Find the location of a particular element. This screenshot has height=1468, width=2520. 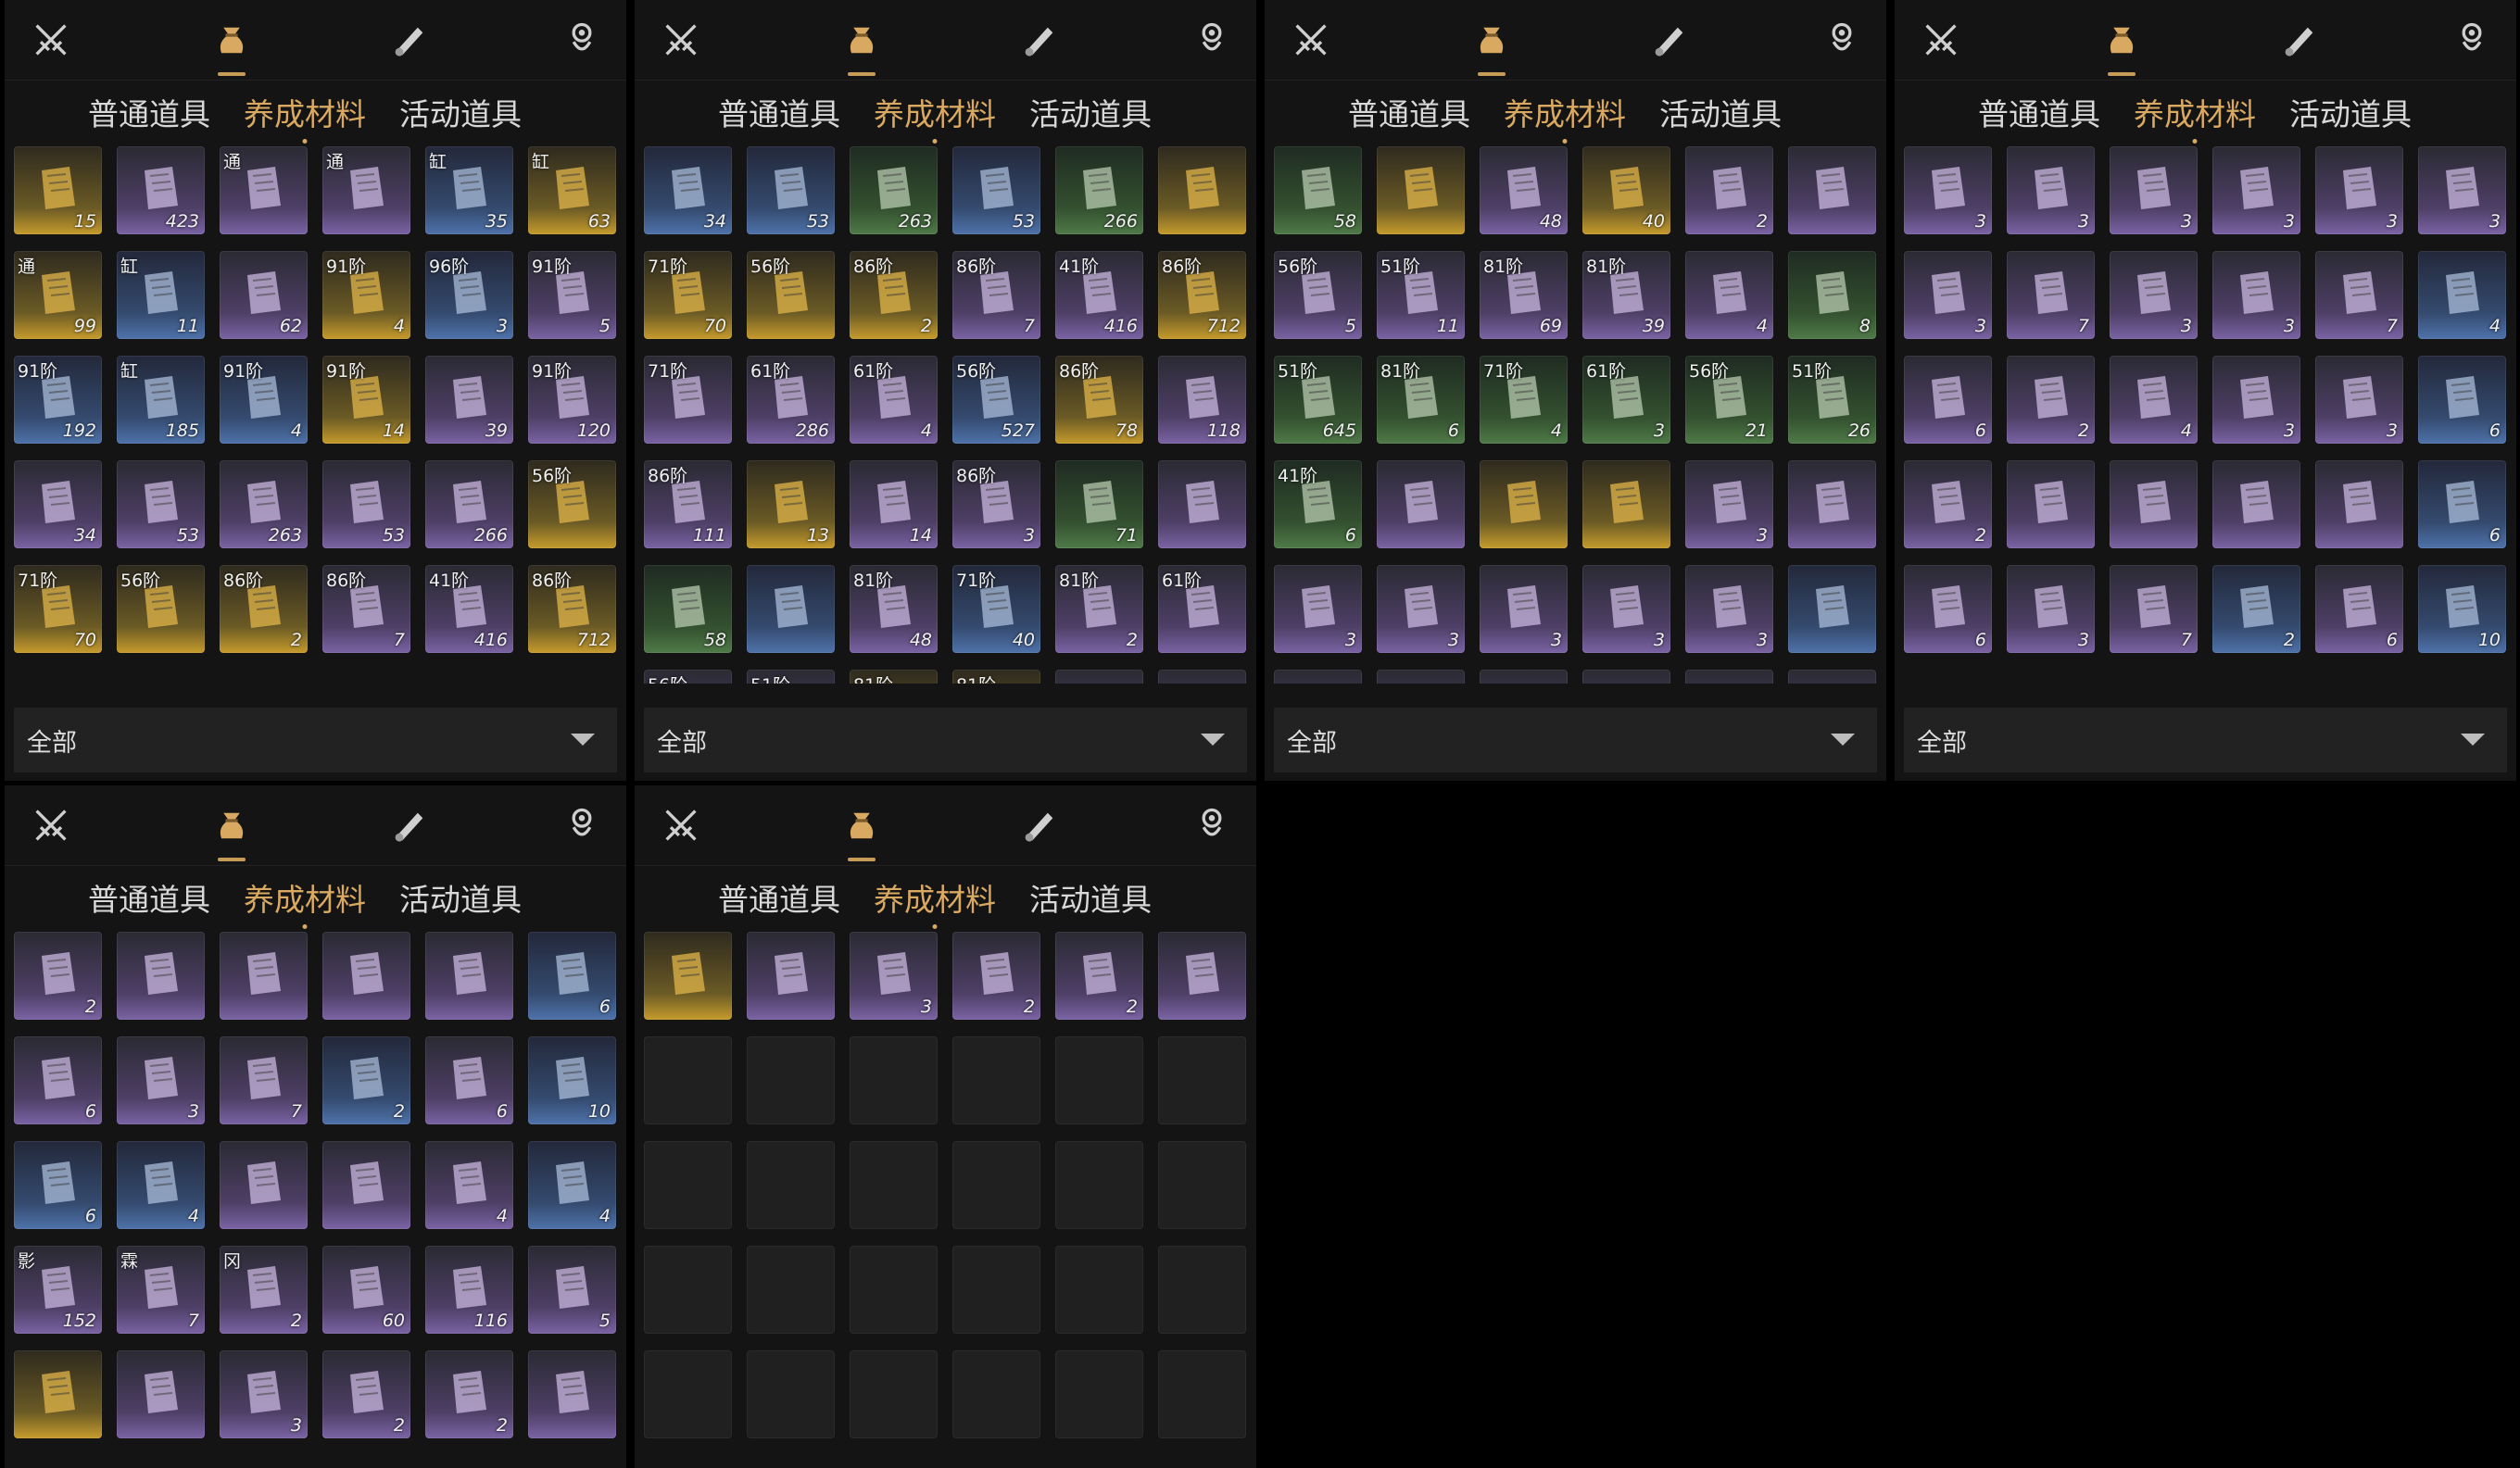

item-slot: 51阶 645 is located at coordinates (1318, 400).